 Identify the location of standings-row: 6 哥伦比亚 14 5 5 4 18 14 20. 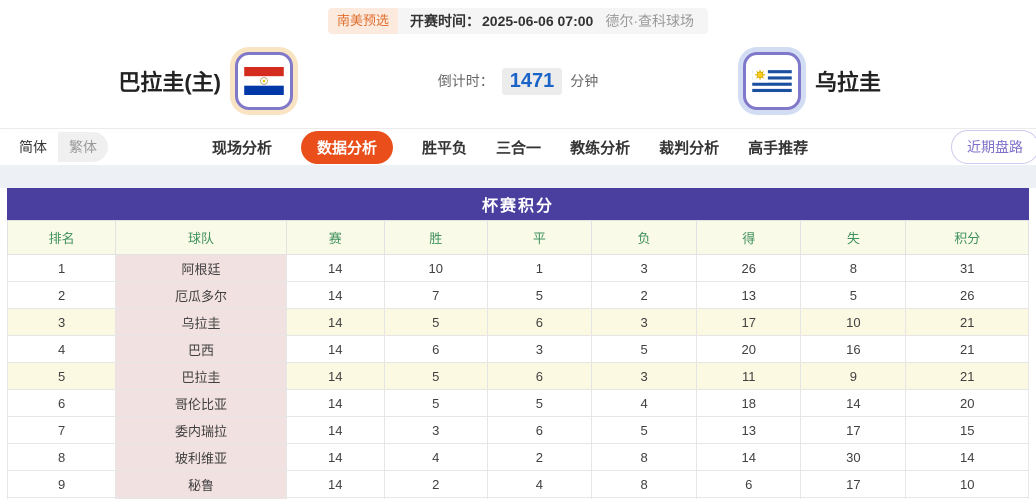
(517, 403).